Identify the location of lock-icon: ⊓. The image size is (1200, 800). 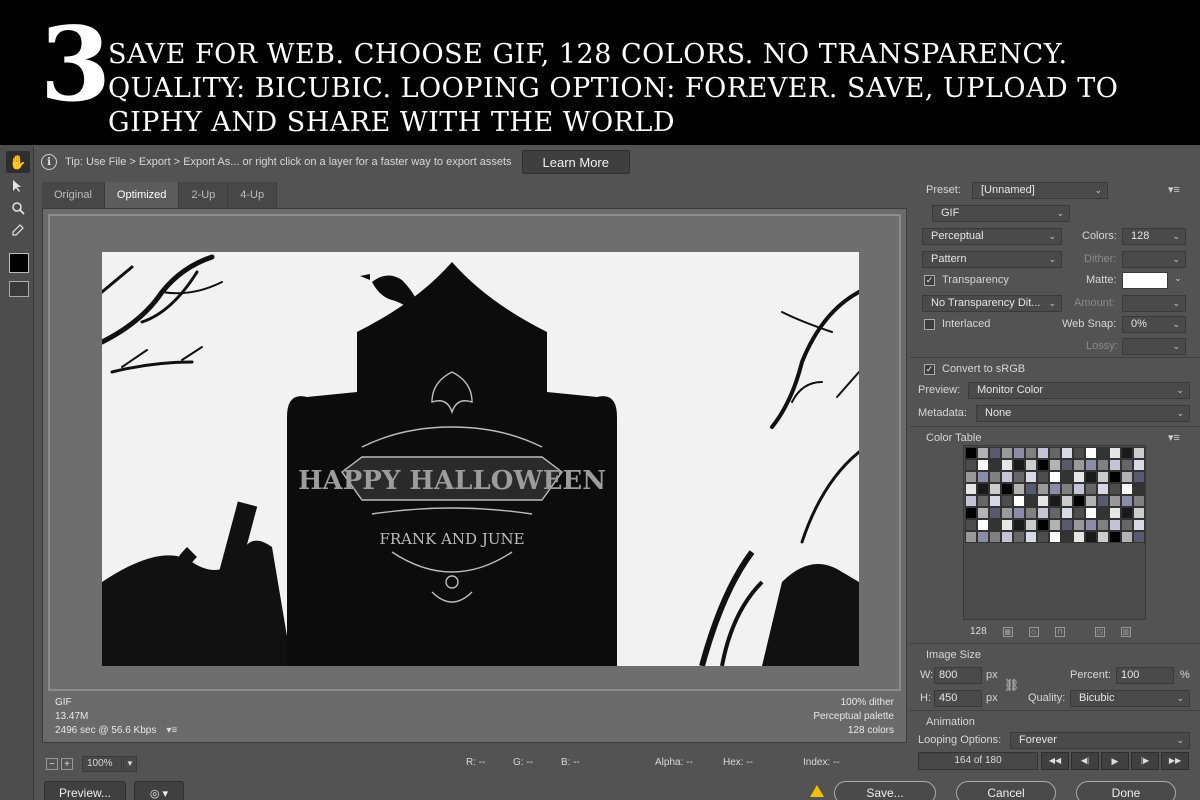
(1059, 631).